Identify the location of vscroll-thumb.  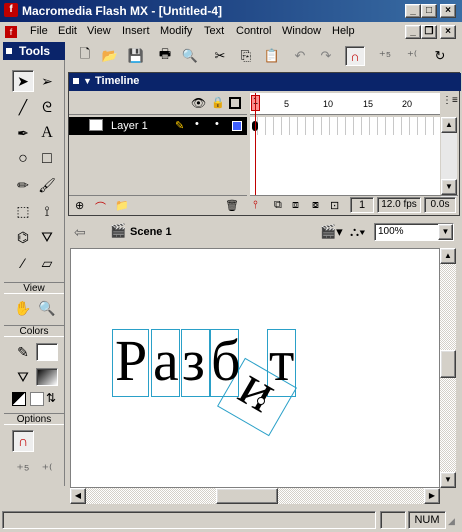
(448, 364).